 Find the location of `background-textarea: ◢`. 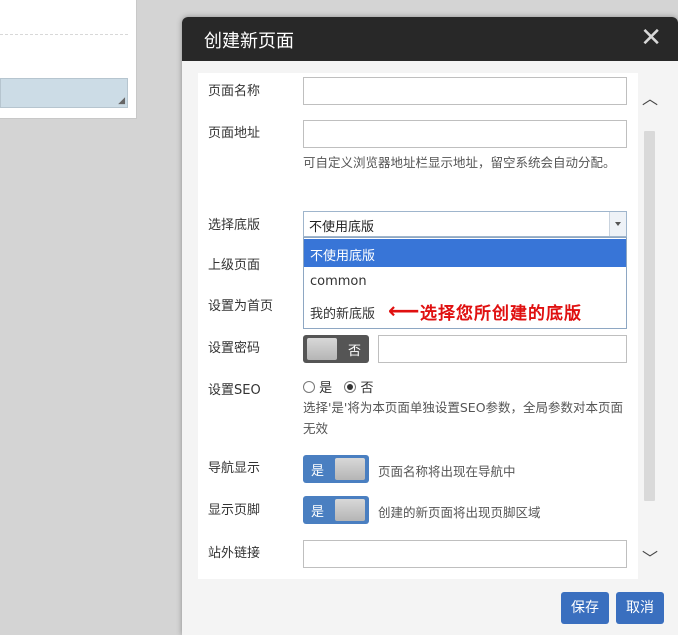

background-textarea: ◢ is located at coordinates (64, 93).